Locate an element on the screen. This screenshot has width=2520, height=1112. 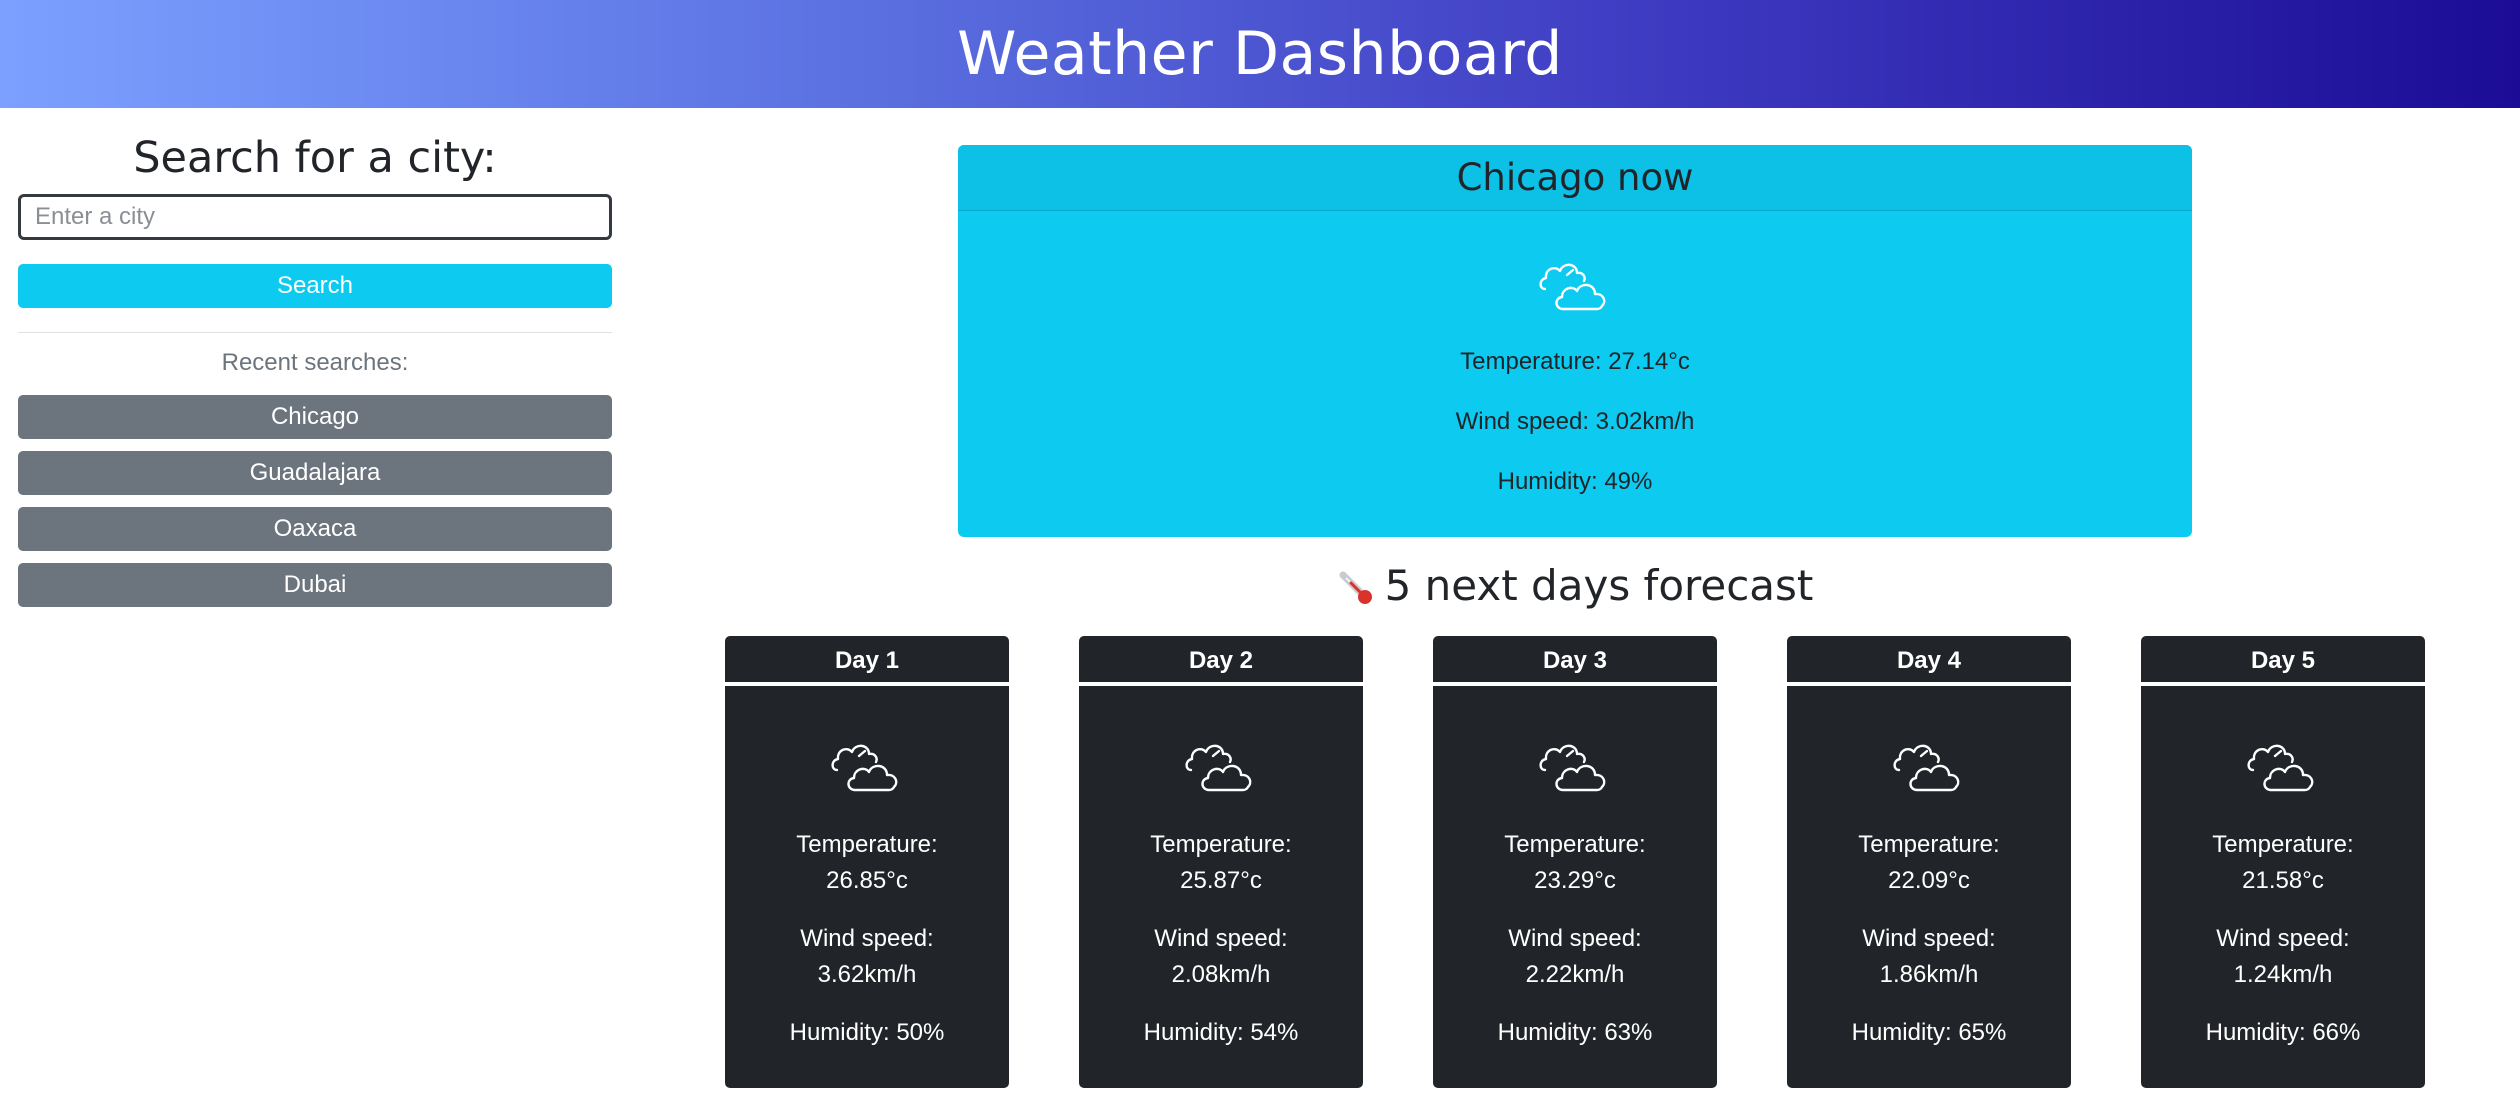
current-humidity: Humidity: 49% is located at coordinates (1575, 481).